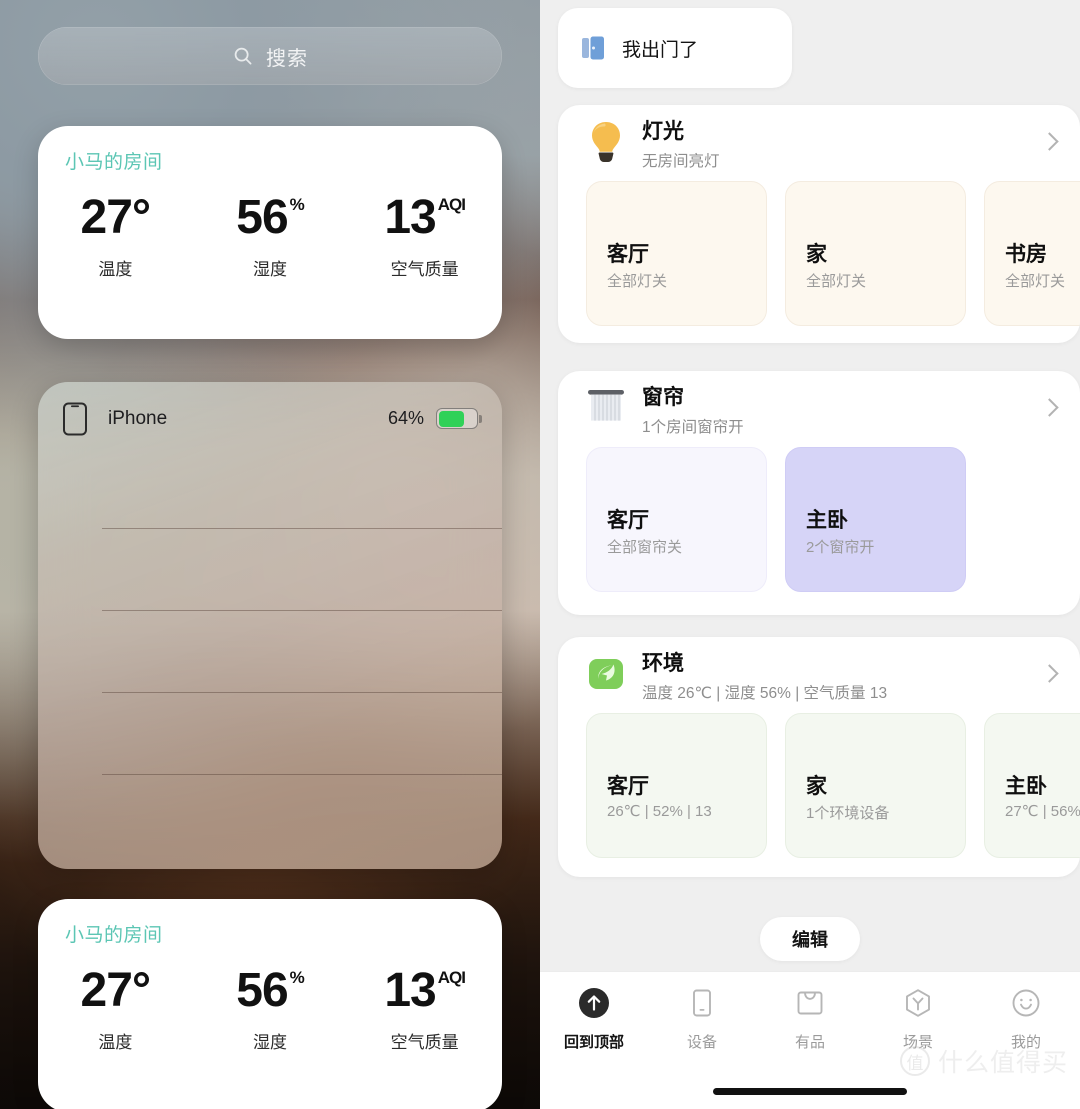 The image size is (1080, 1109). Describe the element at coordinates (676, 253) in the screenshot. I see `room-tile-living-room: 客厅 全部灯关` at that location.